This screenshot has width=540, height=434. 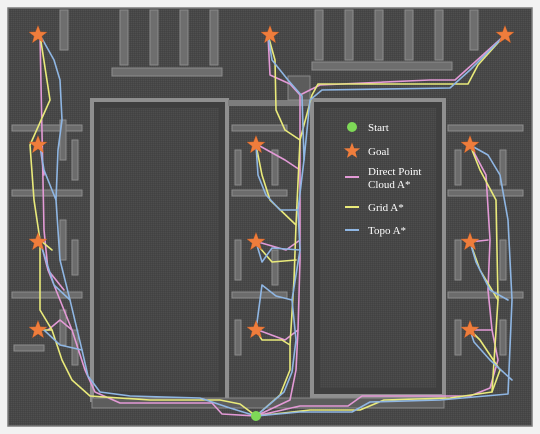 I want to click on start-marker, so click(x=256, y=416).